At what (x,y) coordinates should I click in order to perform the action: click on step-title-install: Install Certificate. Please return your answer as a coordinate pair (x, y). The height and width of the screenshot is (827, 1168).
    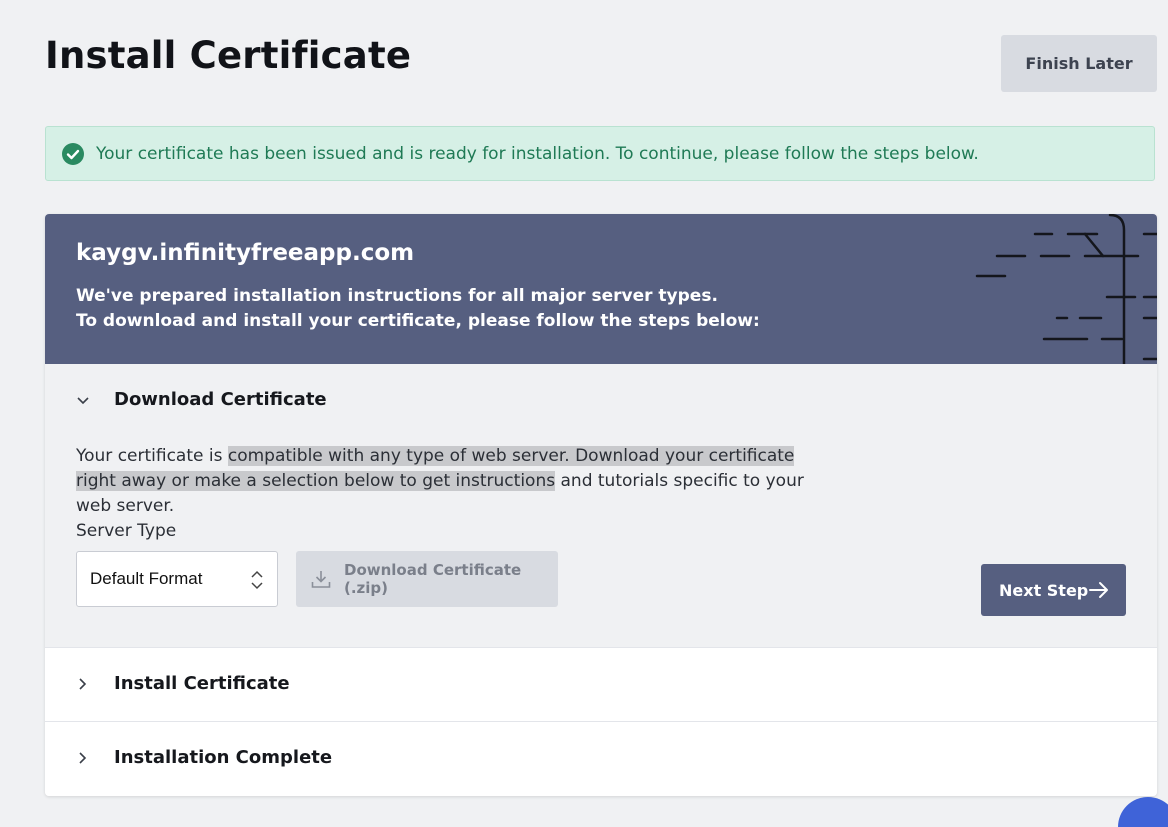
    Looking at the image, I should click on (202, 683).